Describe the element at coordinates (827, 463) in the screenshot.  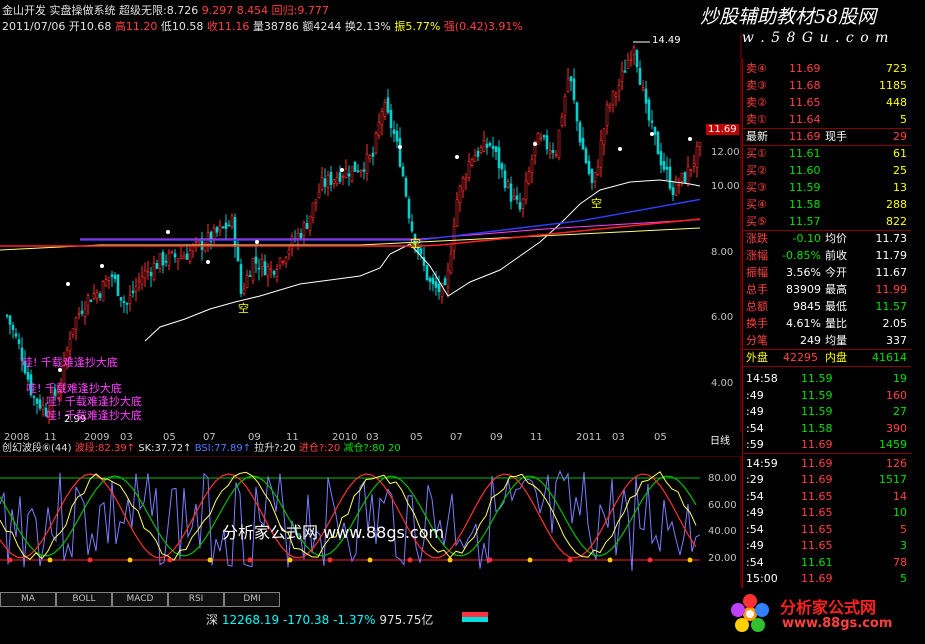
I see `tick-row: 14:59 11.69 126` at that location.